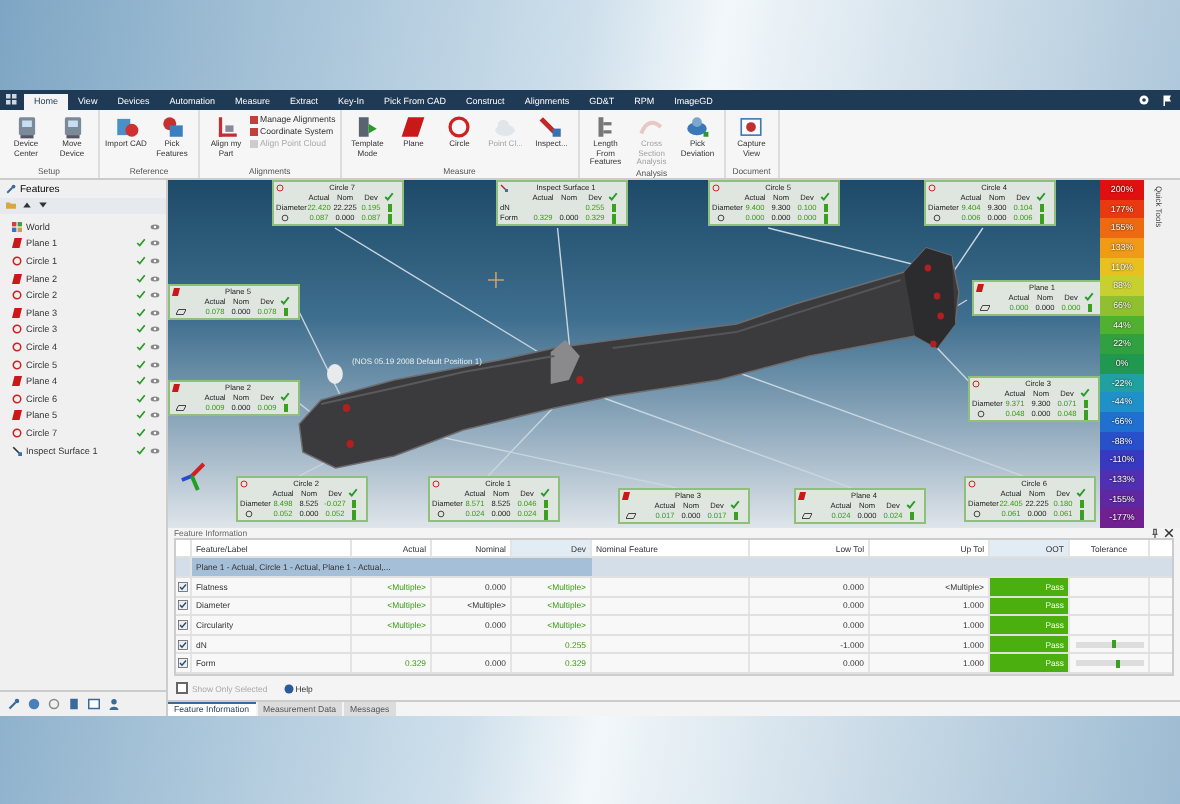 Image resolution: width=1180 pixels, height=804 pixels. Describe the element at coordinates (94, 704) in the screenshot. I see `image-icon` at that location.